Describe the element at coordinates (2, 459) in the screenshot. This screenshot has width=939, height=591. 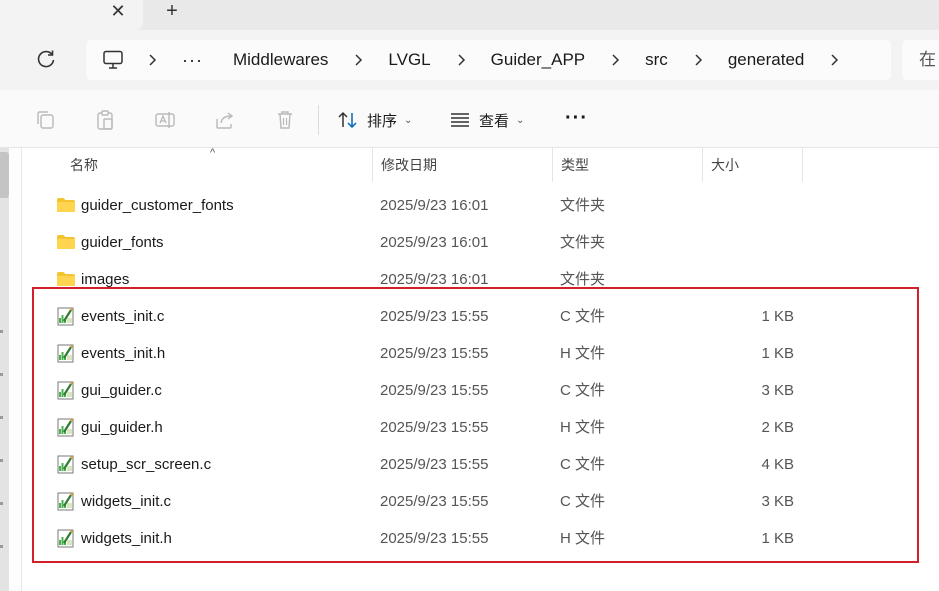
I see `tree-tick-marks` at that location.